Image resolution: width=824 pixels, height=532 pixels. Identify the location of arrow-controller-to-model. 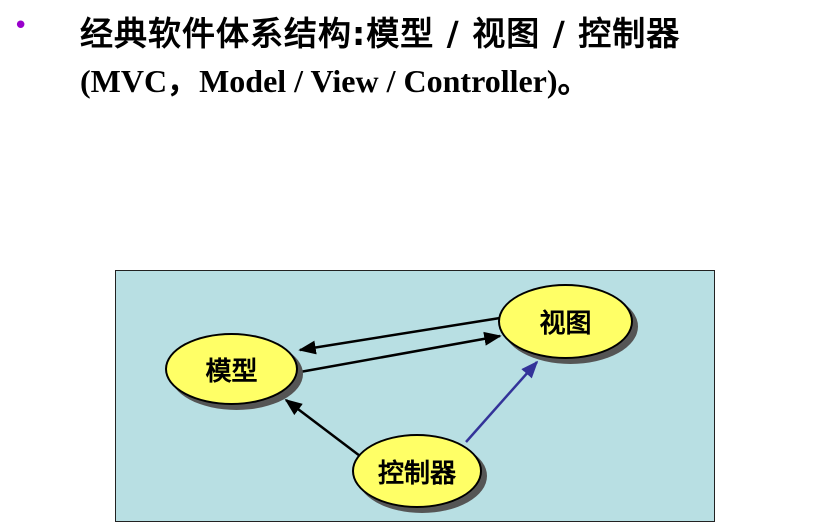
(322, 427).